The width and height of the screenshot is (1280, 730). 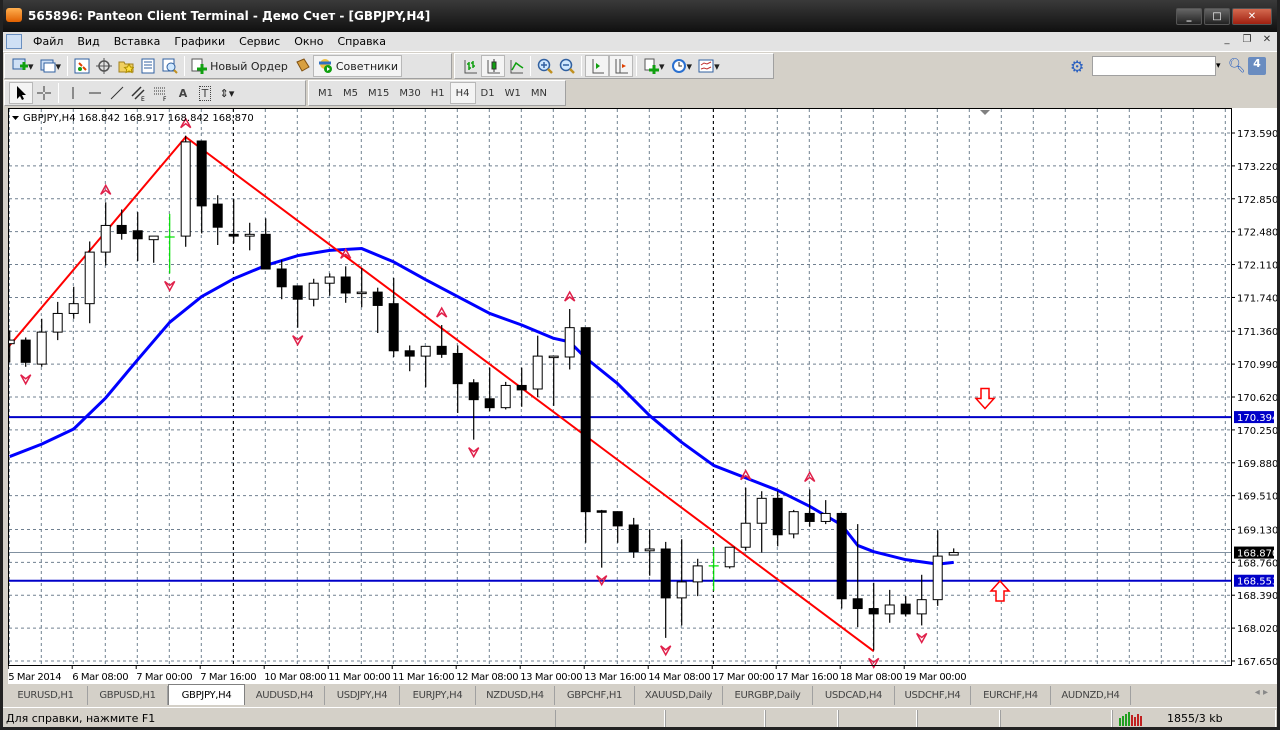 I want to click on line-chart-button, so click(x=516, y=66).